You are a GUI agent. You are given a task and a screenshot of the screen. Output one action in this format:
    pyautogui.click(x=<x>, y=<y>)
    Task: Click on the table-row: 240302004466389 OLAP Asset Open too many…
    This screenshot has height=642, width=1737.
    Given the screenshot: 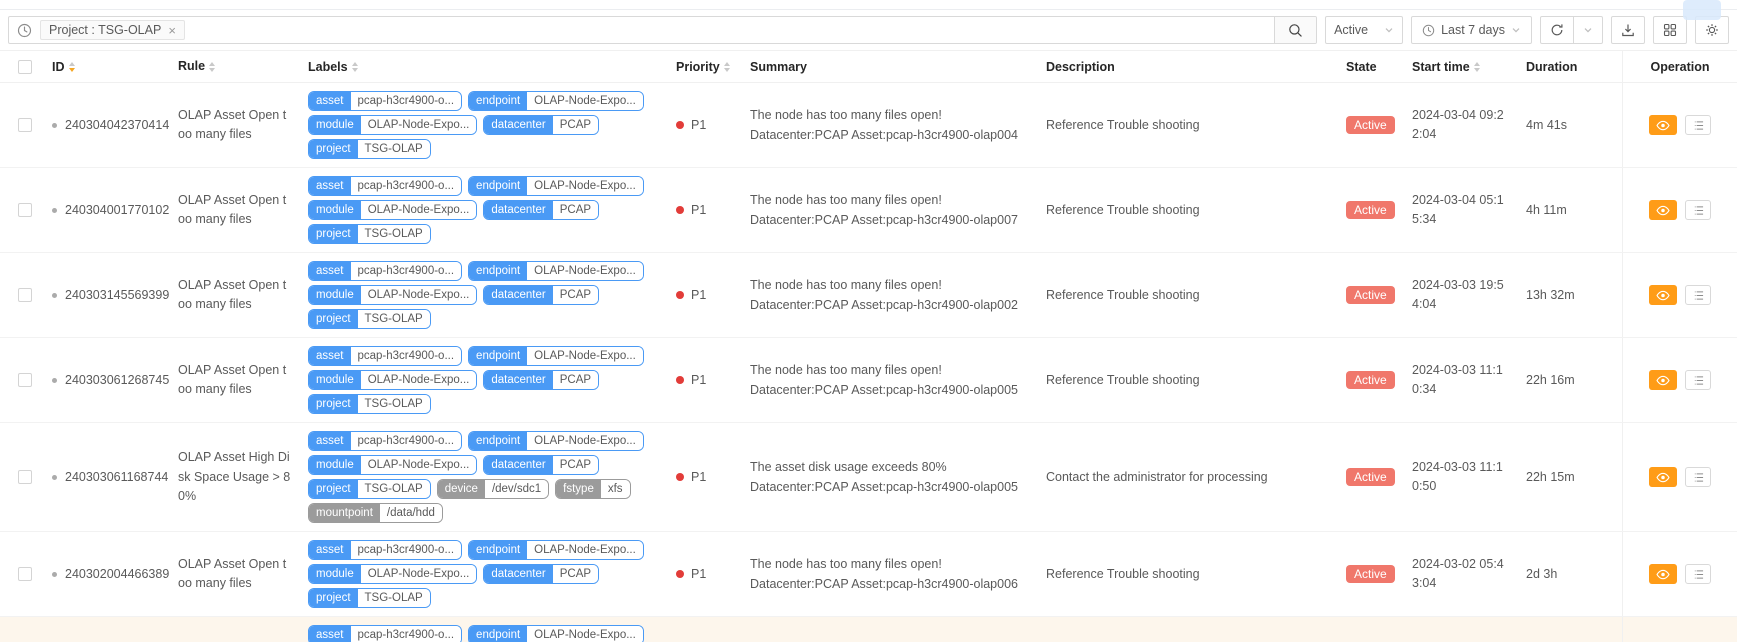 What is the action you would take?
    pyautogui.click(x=868, y=575)
    